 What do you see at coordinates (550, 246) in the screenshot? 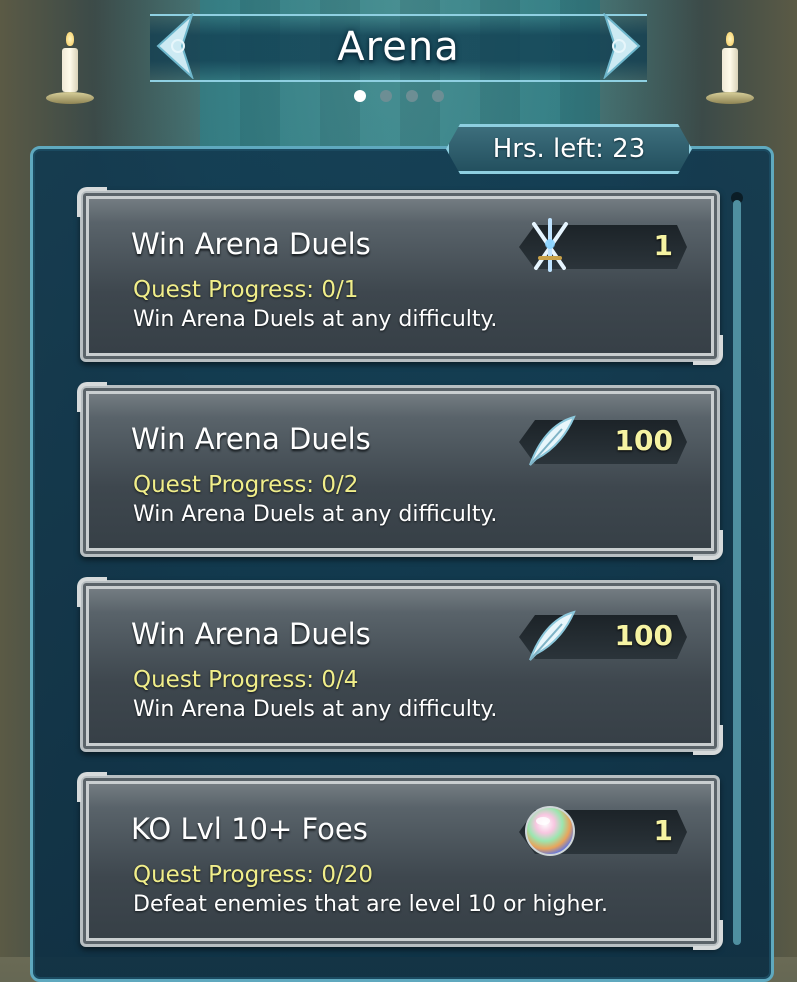
I see `duel-swords-icon` at bounding box center [550, 246].